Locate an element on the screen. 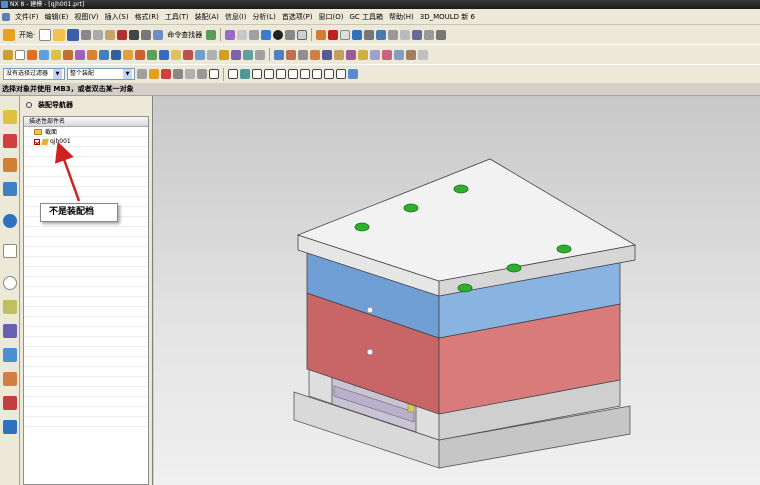  menu-window: 窗口(O) is located at coordinates (331, 17).